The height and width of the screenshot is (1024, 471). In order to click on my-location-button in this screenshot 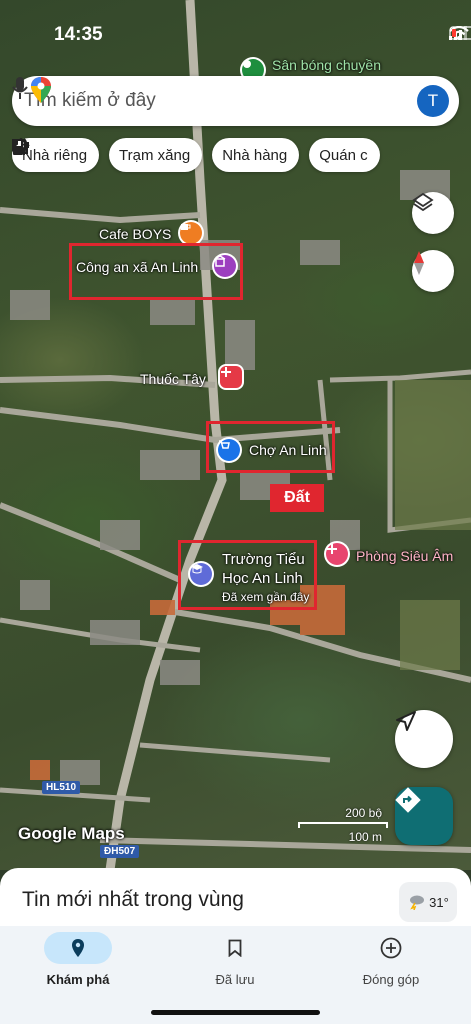, I will do `click(424, 739)`.